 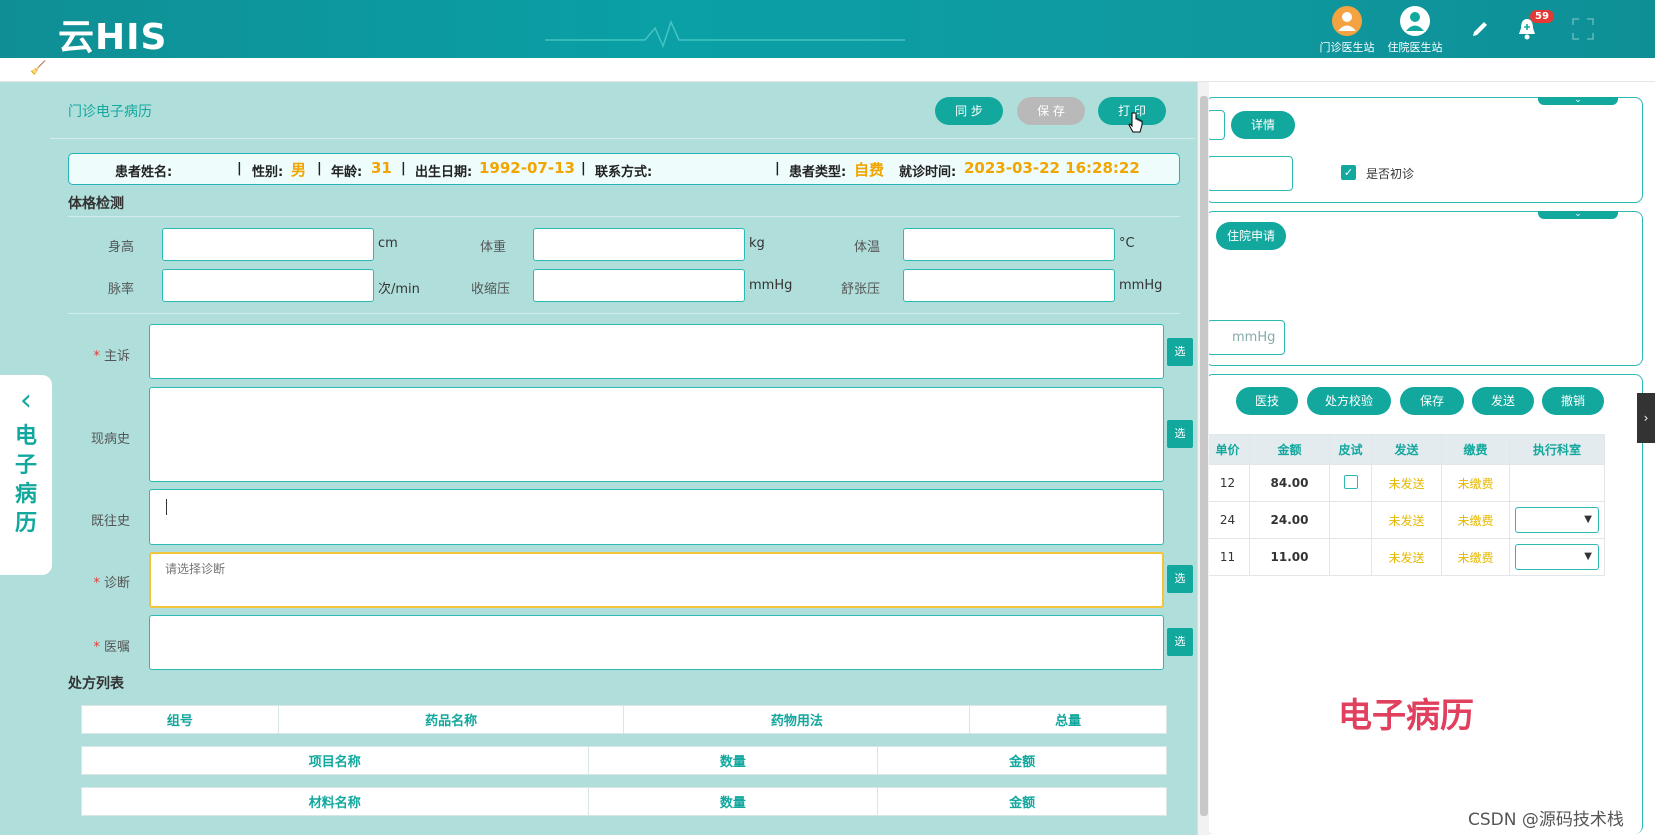 I want to click on dob-value: 1992-07-13, so click(x=527, y=168).